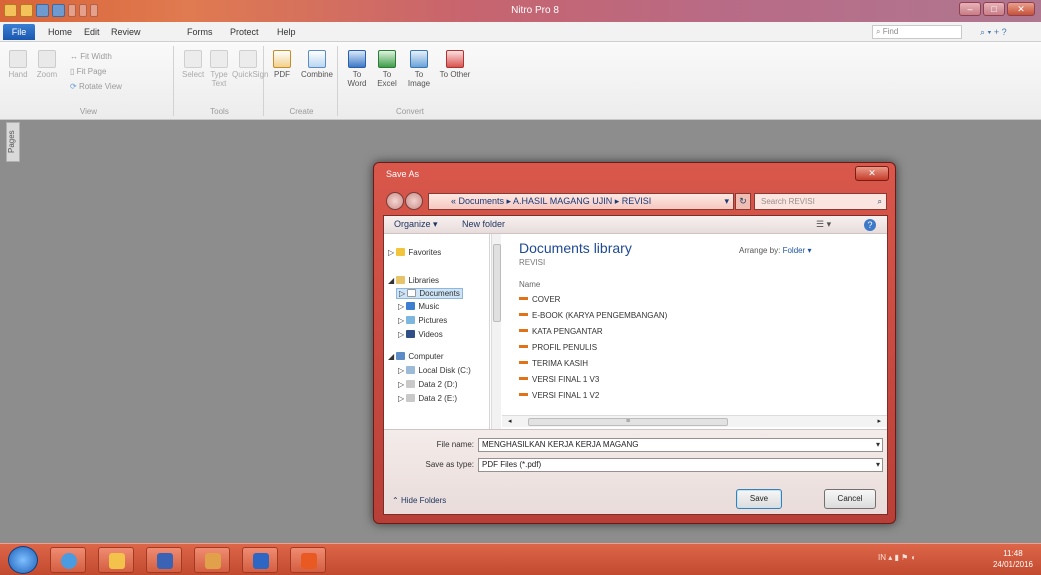  Describe the element at coordinates (1021, 9) in the screenshot. I see `close-button: ✕` at that location.